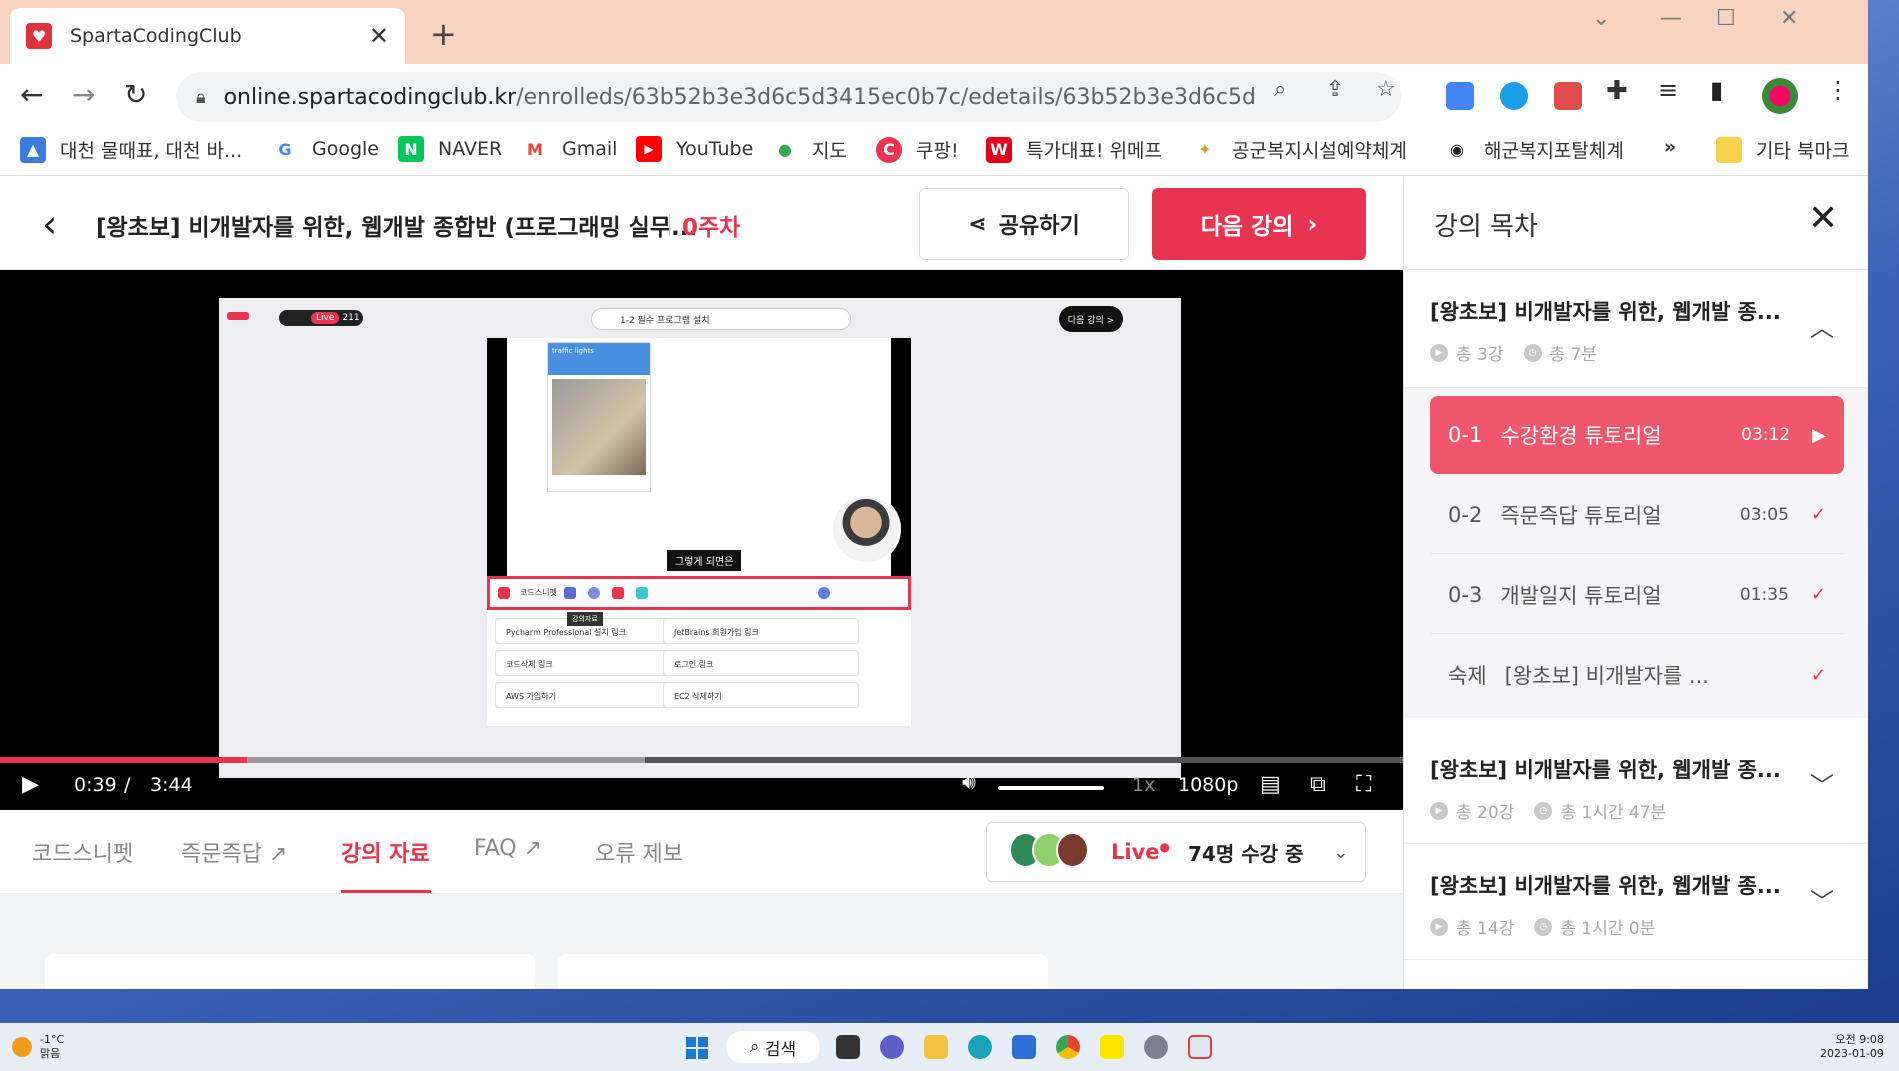  I want to click on download-extension-icon, so click(1514, 96).